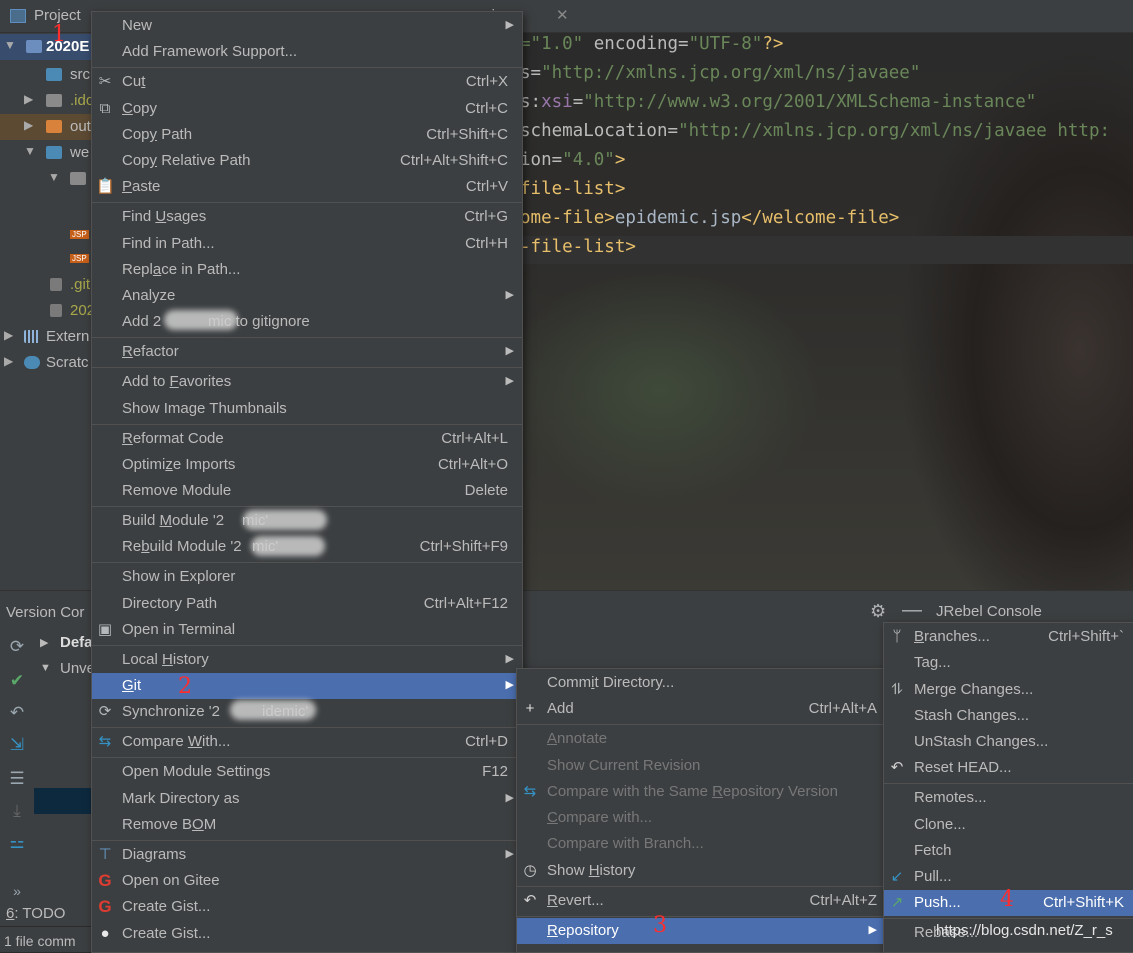 The image size is (1133, 953). I want to click on annotation-number-2: 2, so click(185, 686).